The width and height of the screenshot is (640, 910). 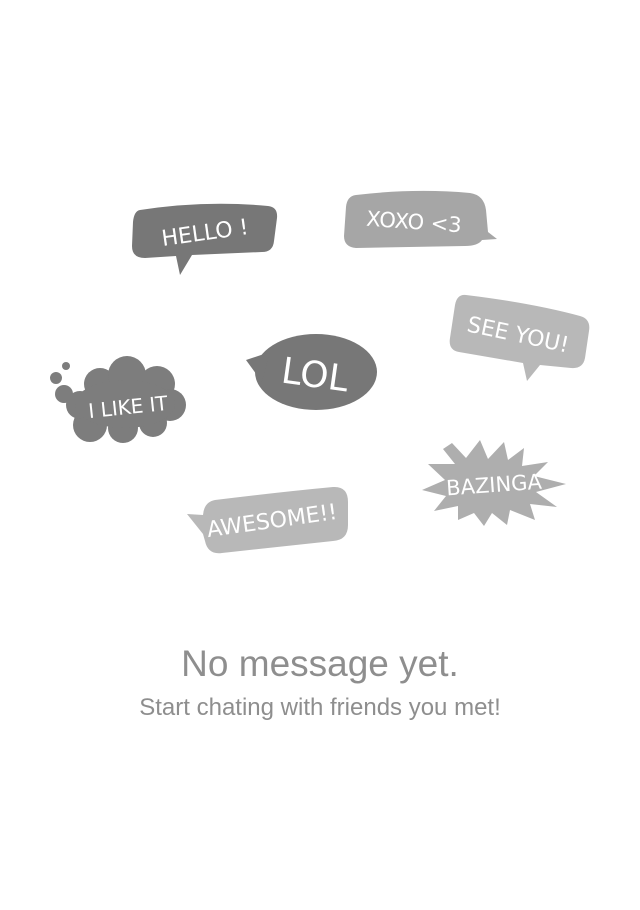 I want to click on see-you-bubble: SEE YOU!, so click(x=519, y=337).